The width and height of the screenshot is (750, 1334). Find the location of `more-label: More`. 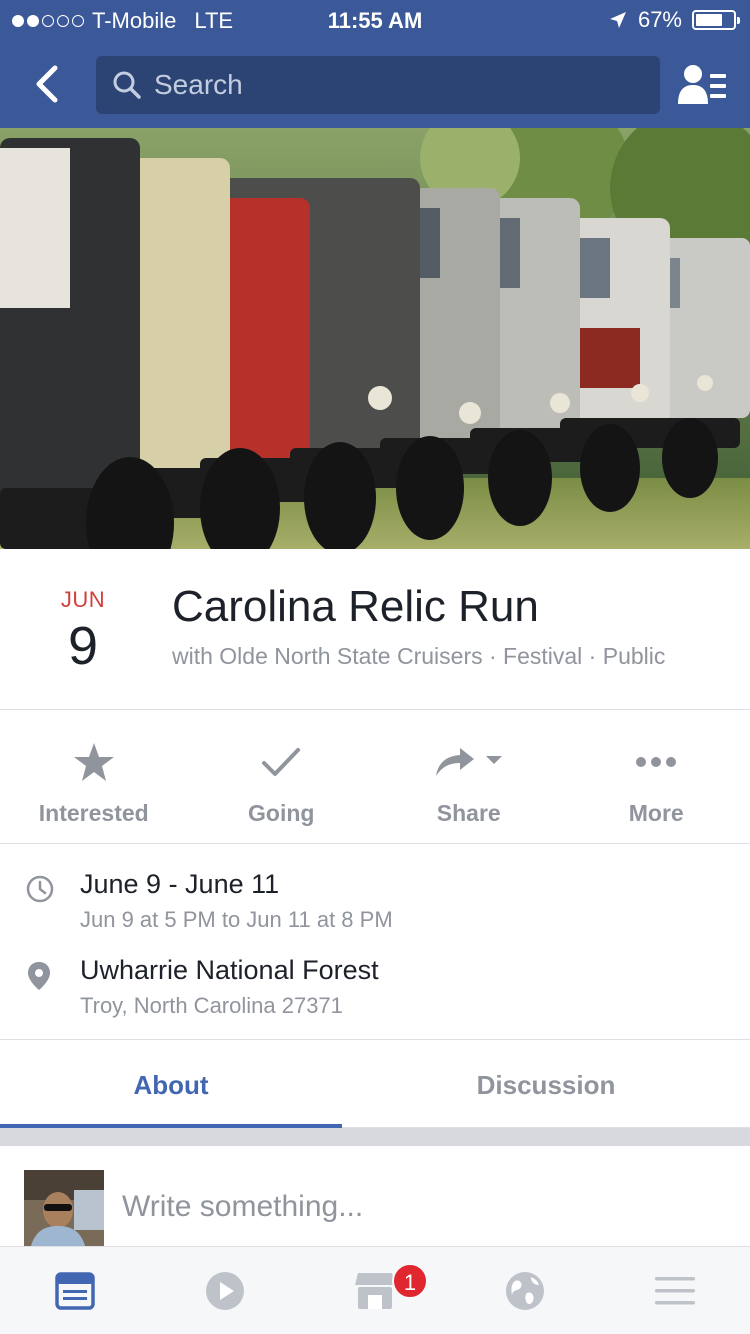

more-label: More is located at coordinates (656, 813).